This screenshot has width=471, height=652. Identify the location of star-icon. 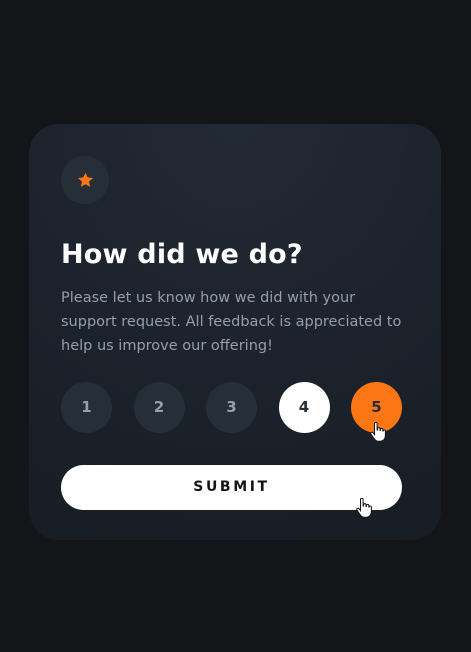
(85, 180).